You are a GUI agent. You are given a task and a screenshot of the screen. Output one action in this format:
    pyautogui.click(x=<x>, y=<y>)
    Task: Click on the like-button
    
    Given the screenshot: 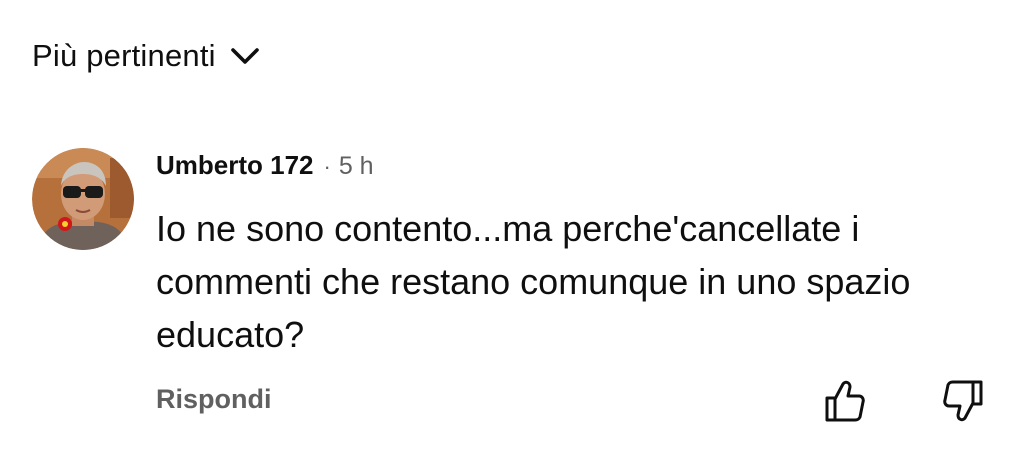 What is the action you would take?
    pyautogui.click(x=845, y=401)
    